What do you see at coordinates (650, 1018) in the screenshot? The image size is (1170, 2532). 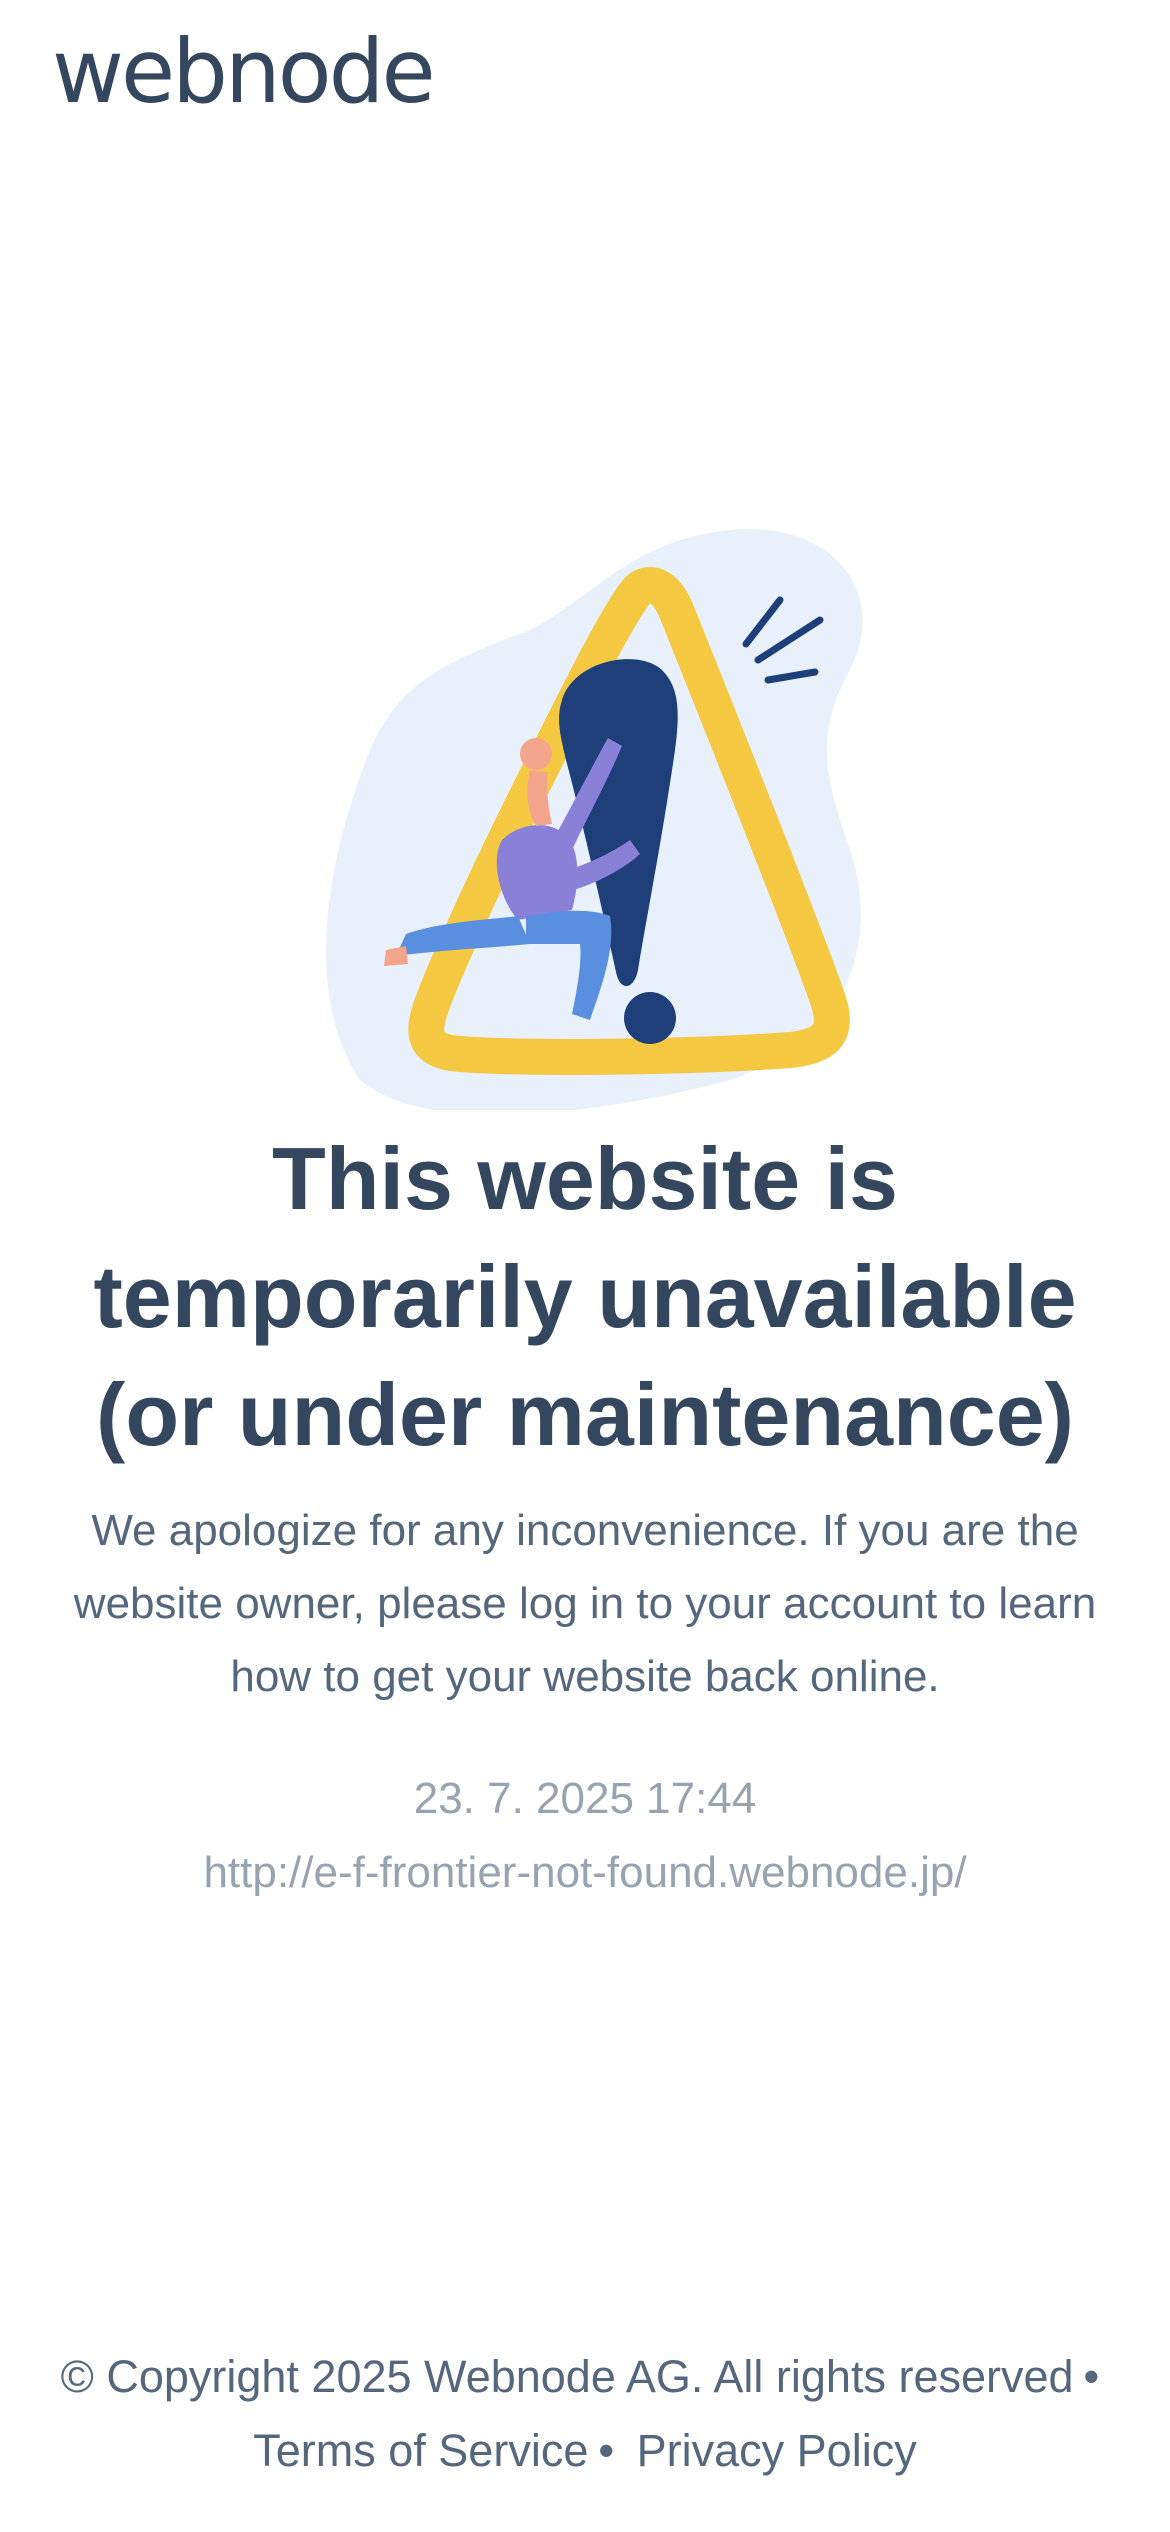 I see `exclamation-dot` at bounding box center [650, 1018].